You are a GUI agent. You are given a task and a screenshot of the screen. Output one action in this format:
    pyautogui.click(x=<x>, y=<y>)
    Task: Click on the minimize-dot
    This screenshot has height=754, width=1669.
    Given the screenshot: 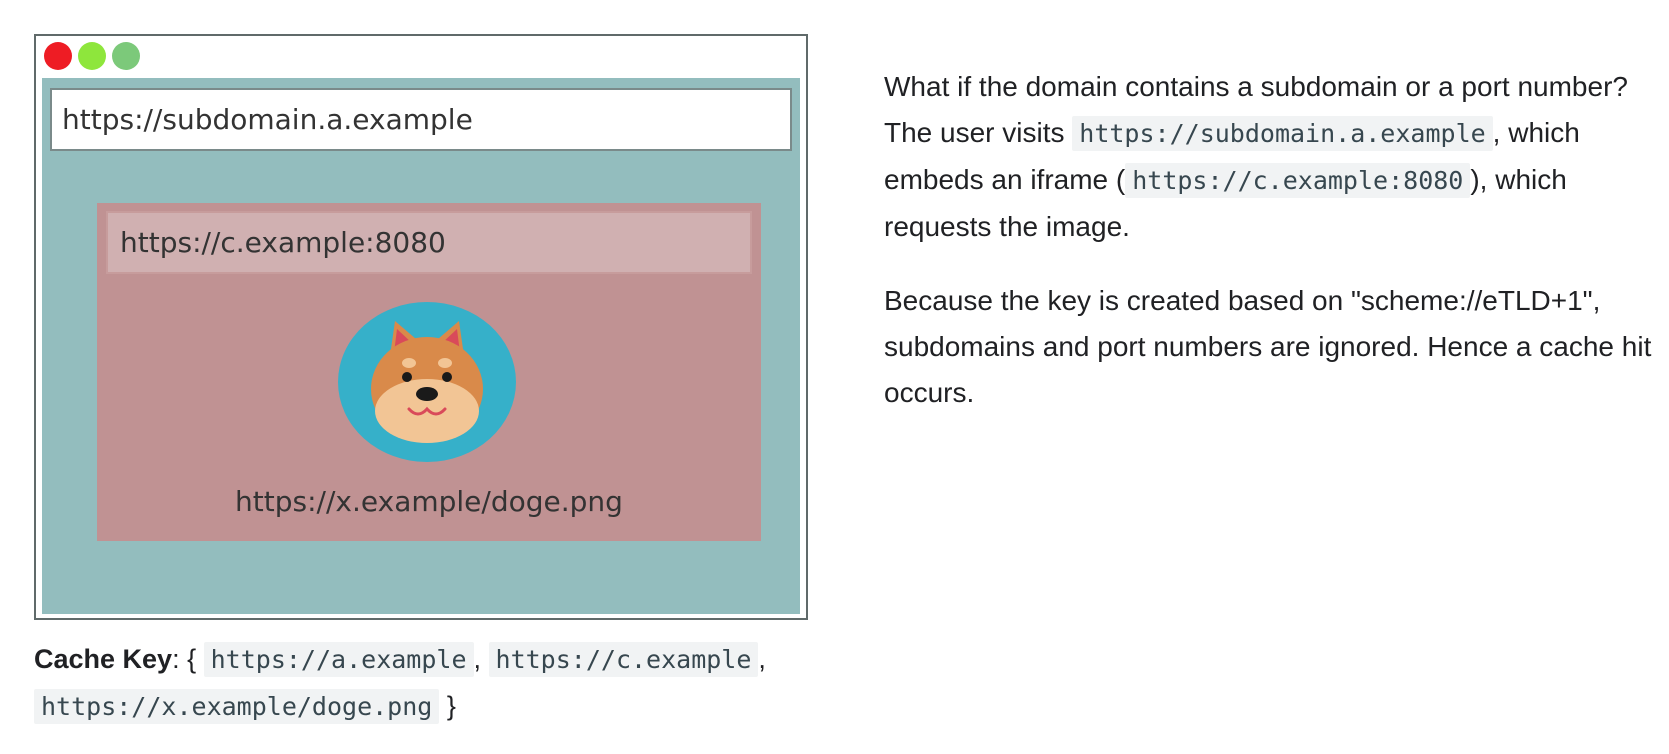 What is the action you would take?
    pyautogui.click(x=92, y=56)
    